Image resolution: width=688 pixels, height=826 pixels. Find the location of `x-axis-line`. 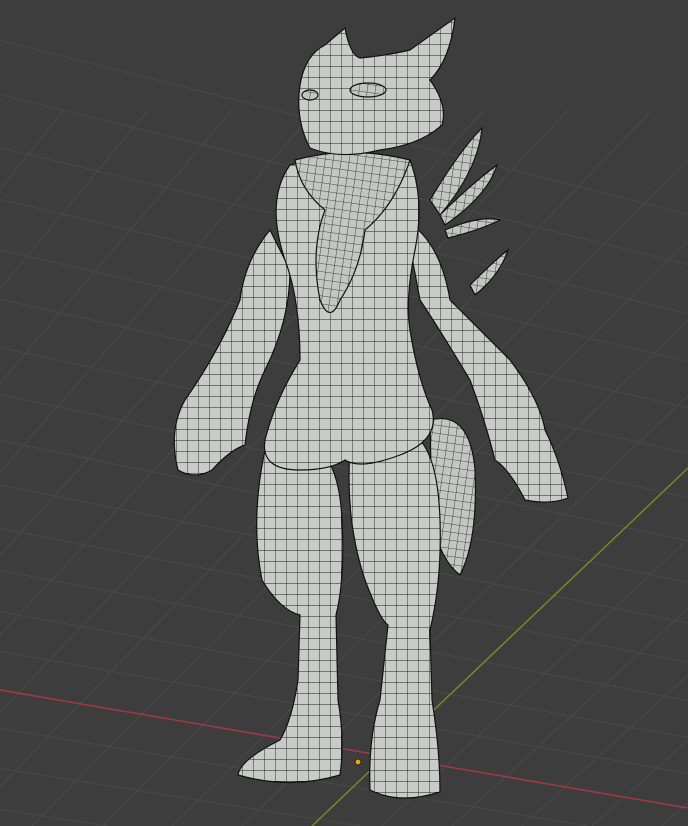

x-axis-line is located at coordinates (344, 749).